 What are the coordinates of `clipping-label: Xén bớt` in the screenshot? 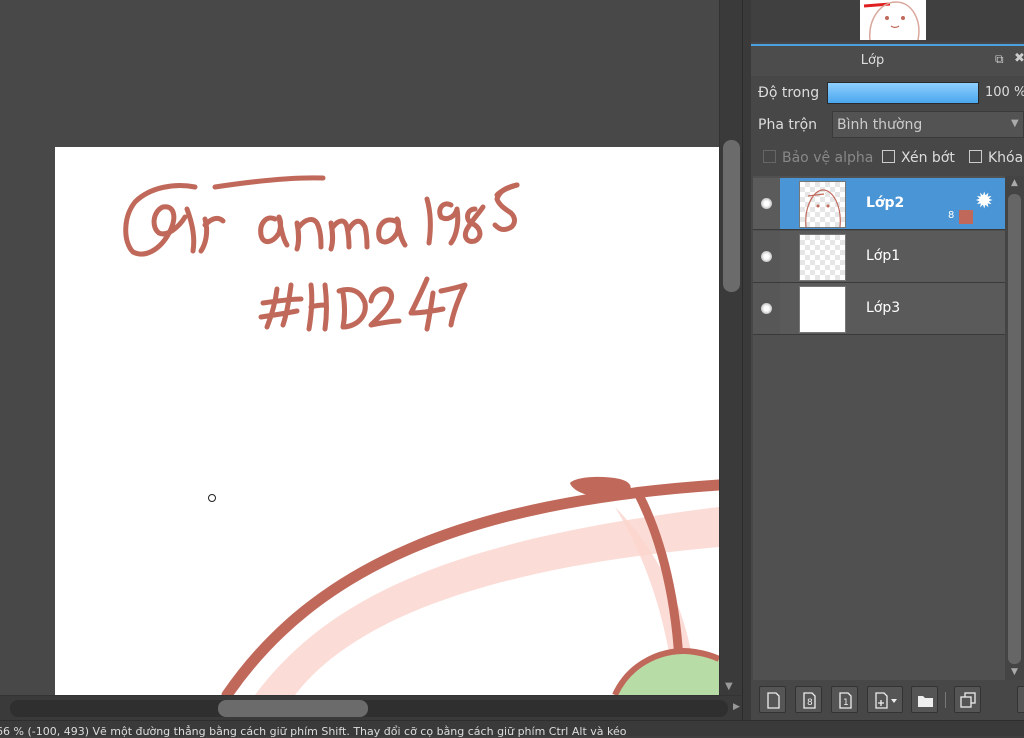 It's located at (928, 158).